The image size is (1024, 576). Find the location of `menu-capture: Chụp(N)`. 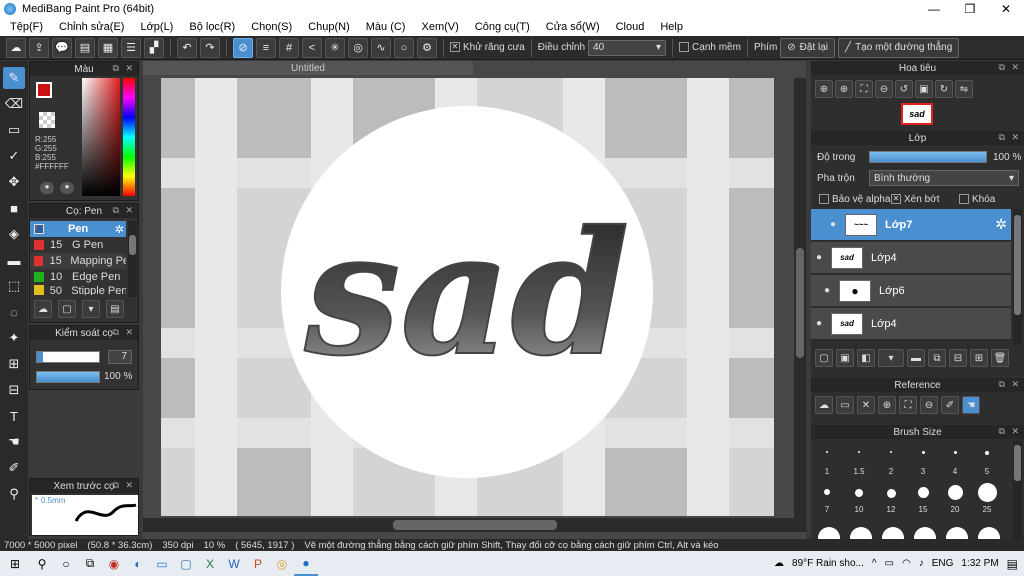

menu-capture: Chụp(N) is located at coordinates (329, 27).